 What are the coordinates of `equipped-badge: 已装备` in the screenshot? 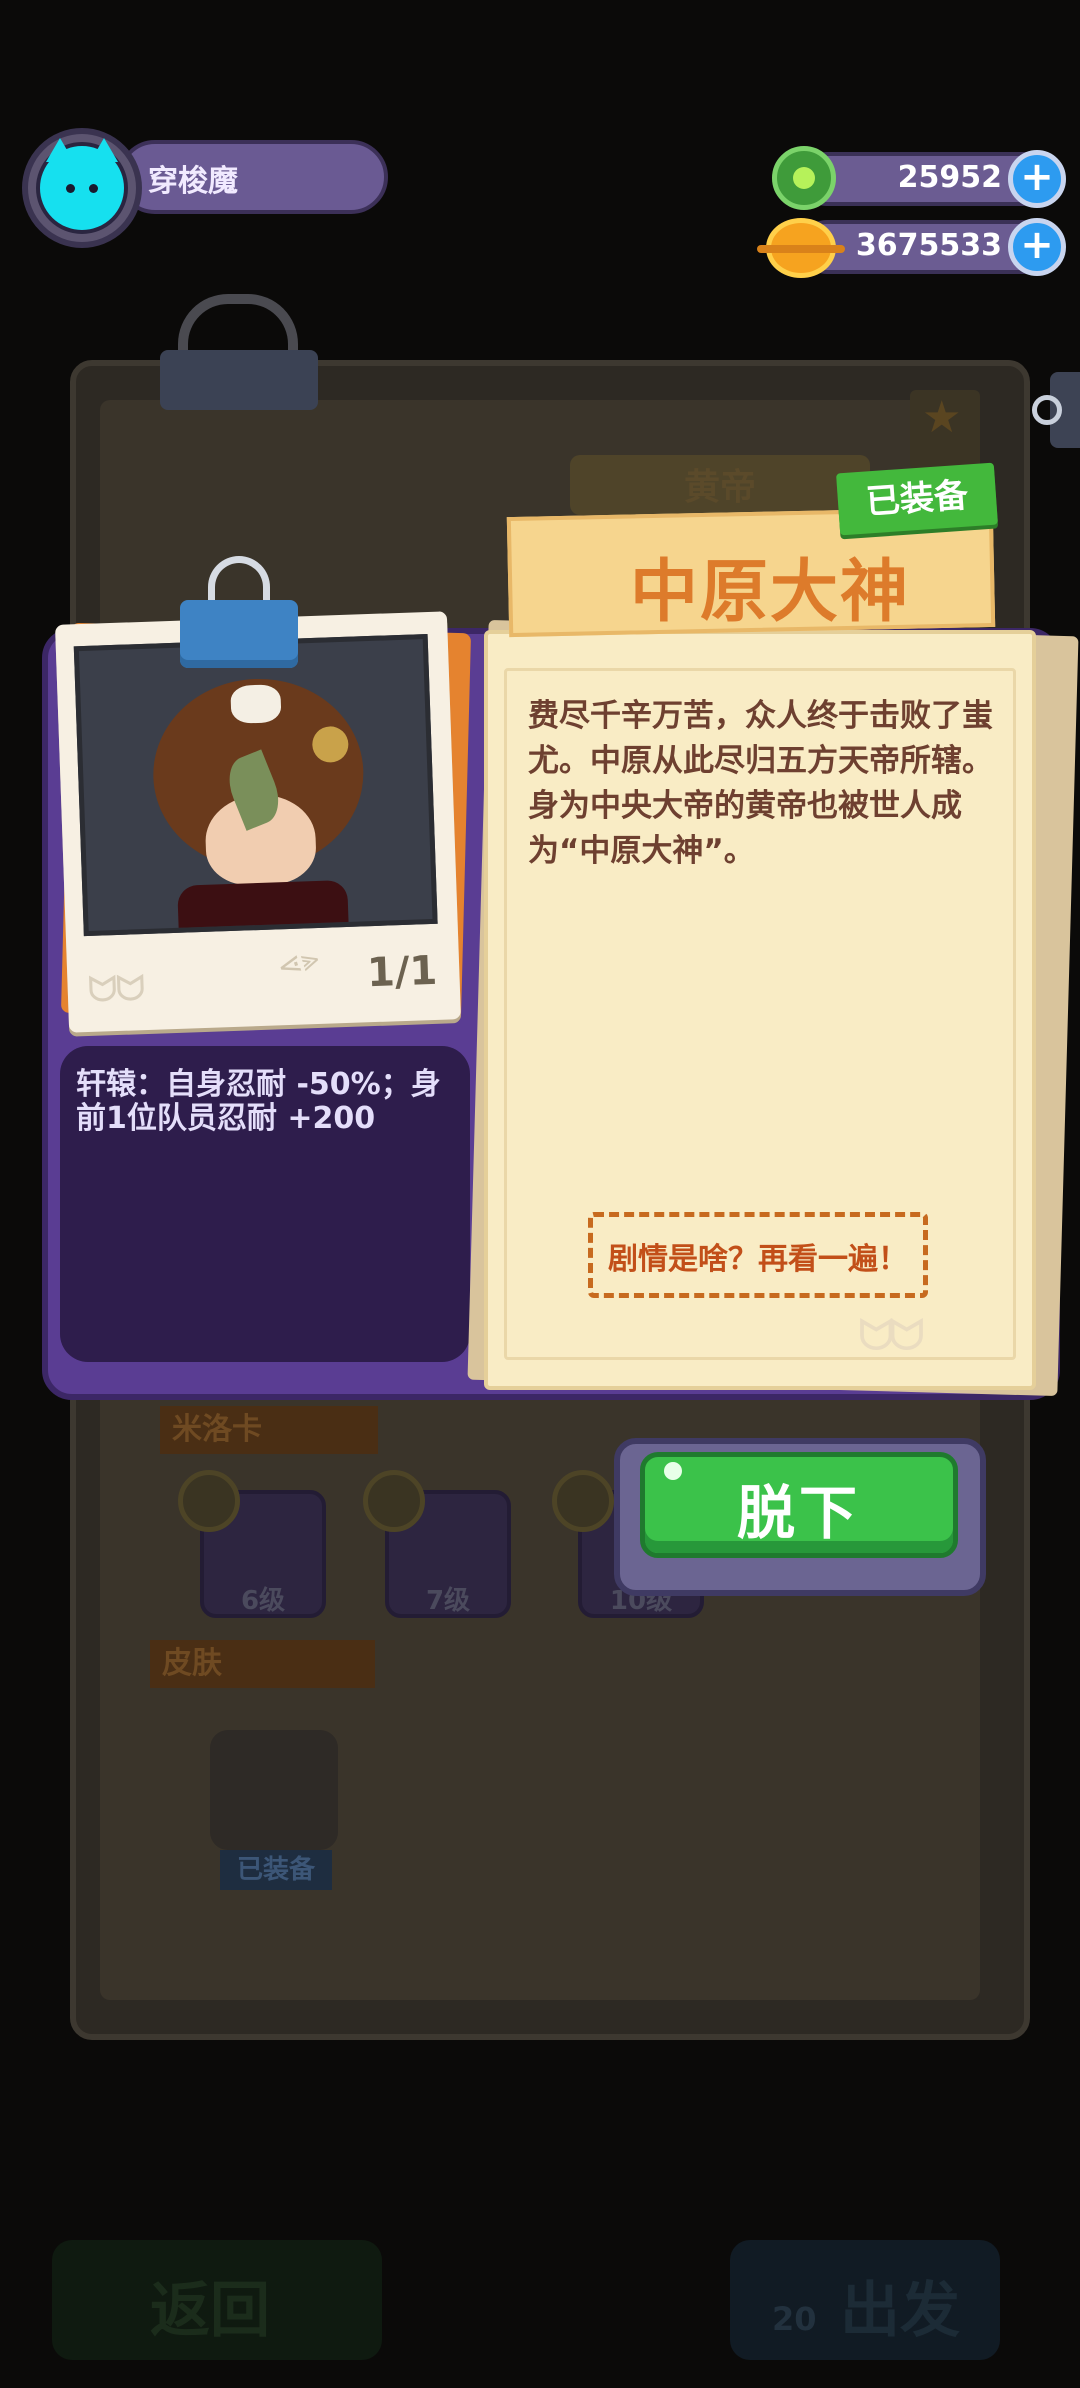 It's located at (917, 499).